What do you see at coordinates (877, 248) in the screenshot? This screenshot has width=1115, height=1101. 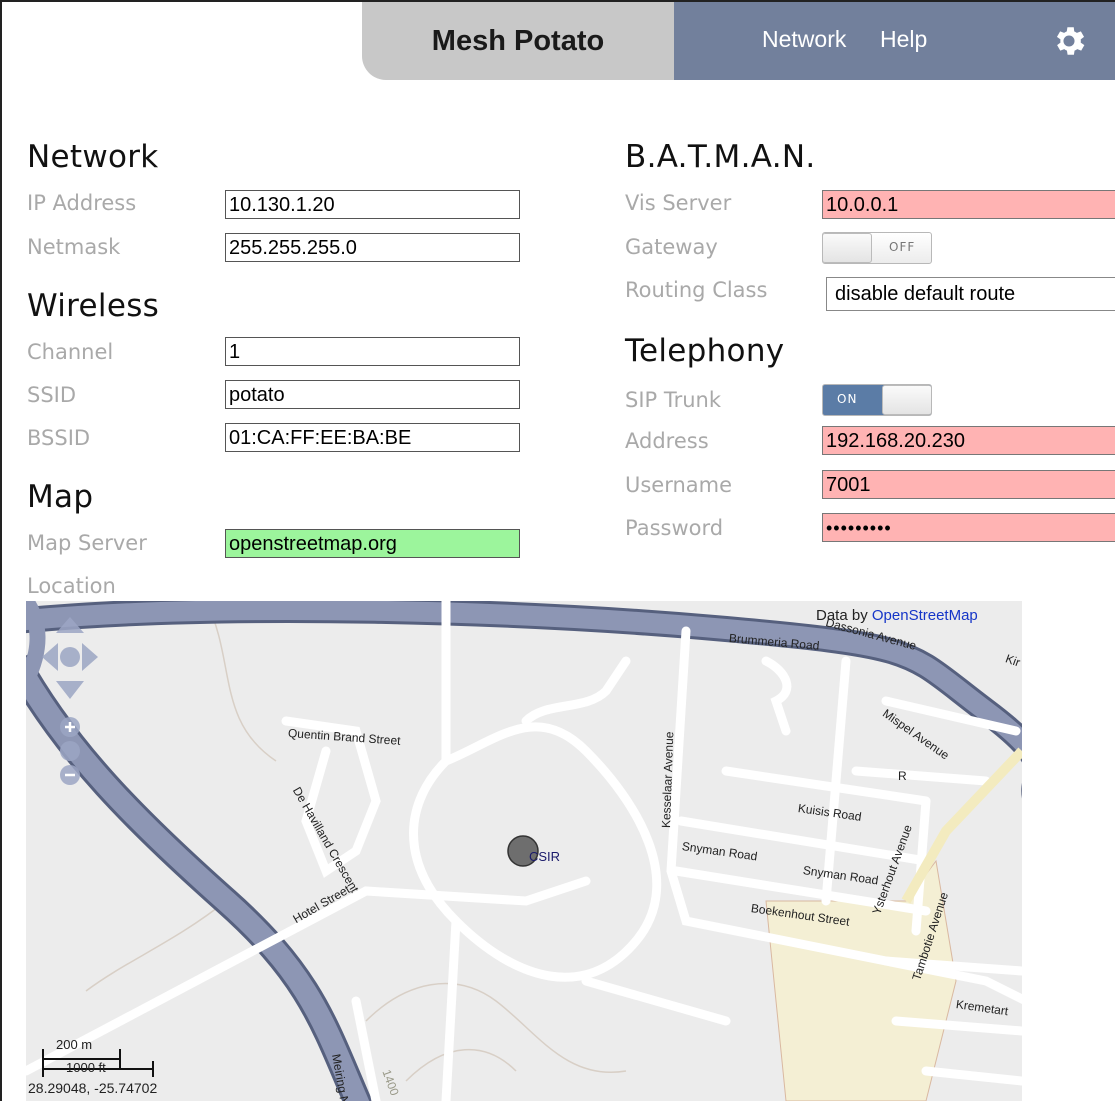 I see `gateway-toggle: OFF` at bounding box center [877, 248].